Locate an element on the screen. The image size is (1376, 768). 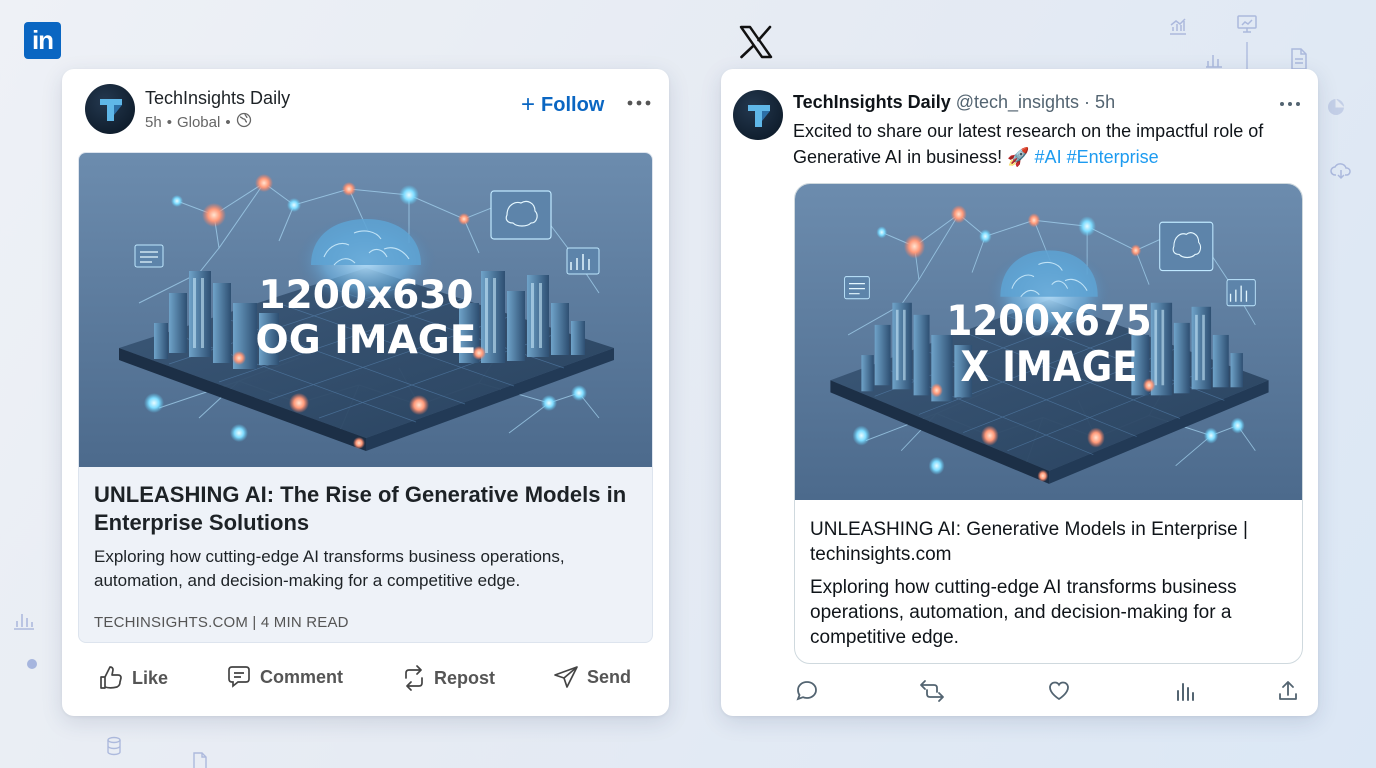
post-actions-bar: Like Comment Repost Send is located at coordinates (368, 680).